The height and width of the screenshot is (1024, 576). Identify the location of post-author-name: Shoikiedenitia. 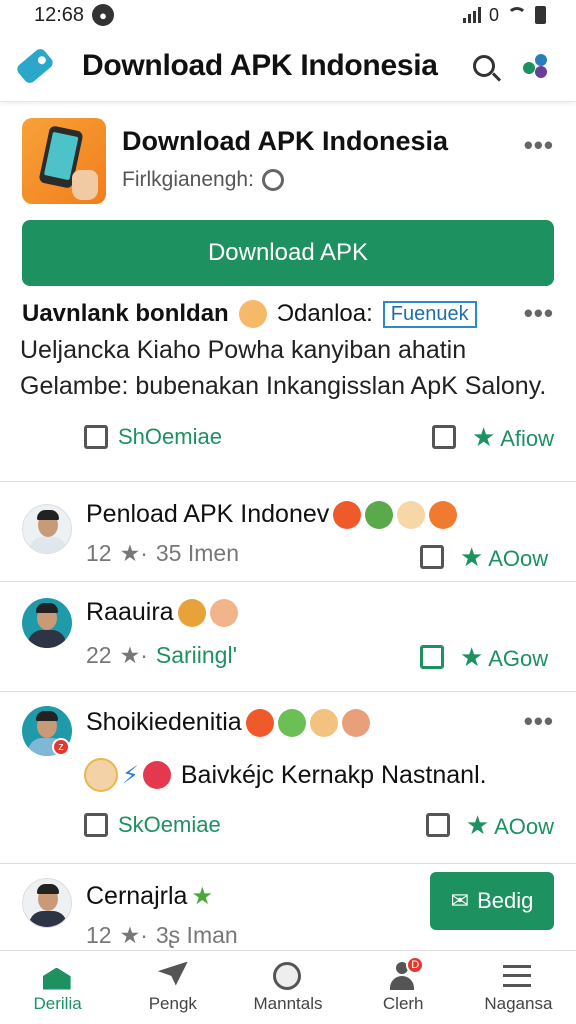
(164, 722).